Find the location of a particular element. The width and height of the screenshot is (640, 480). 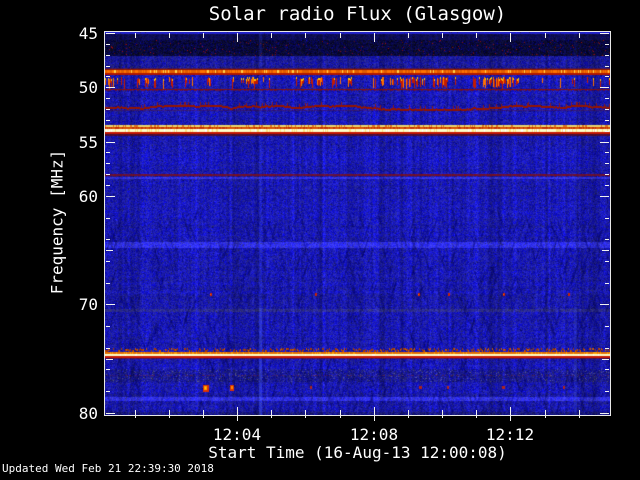

x-axis-title: Start Time (16-Aug-13 12:00:08) is located at coordinates (357, 452).